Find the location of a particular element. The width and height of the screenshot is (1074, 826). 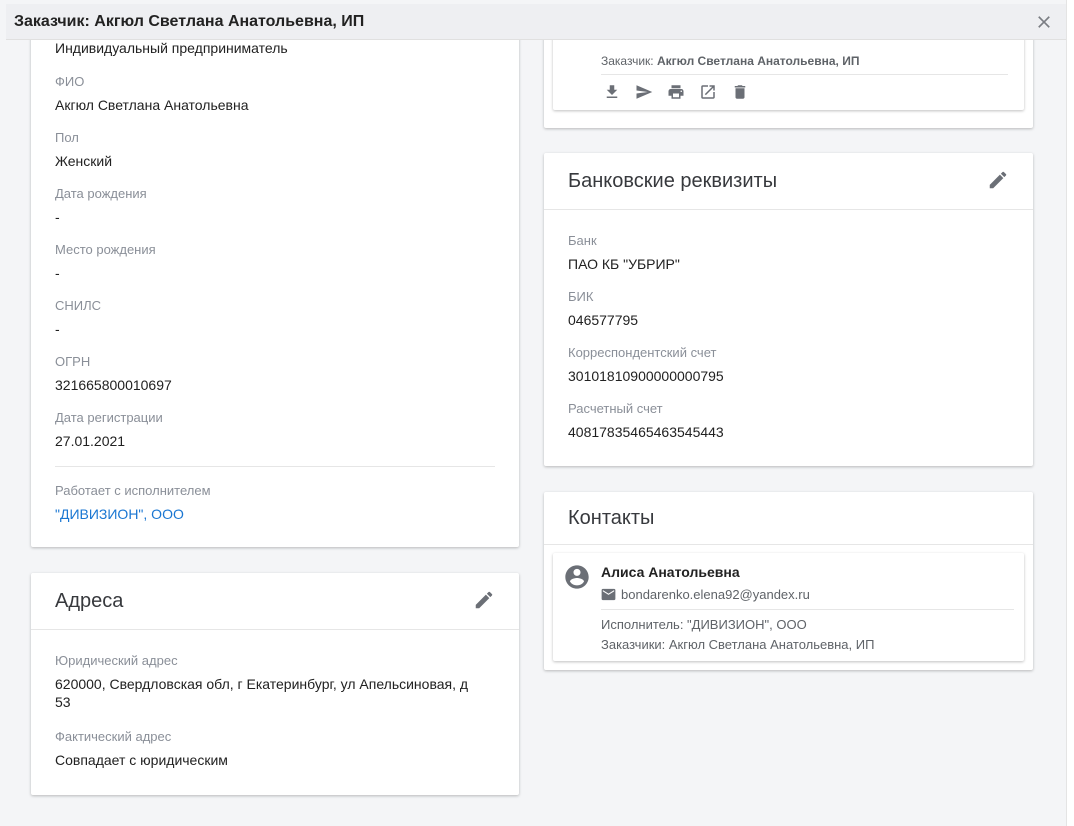

send-icon is located at coordinates (644, 92).